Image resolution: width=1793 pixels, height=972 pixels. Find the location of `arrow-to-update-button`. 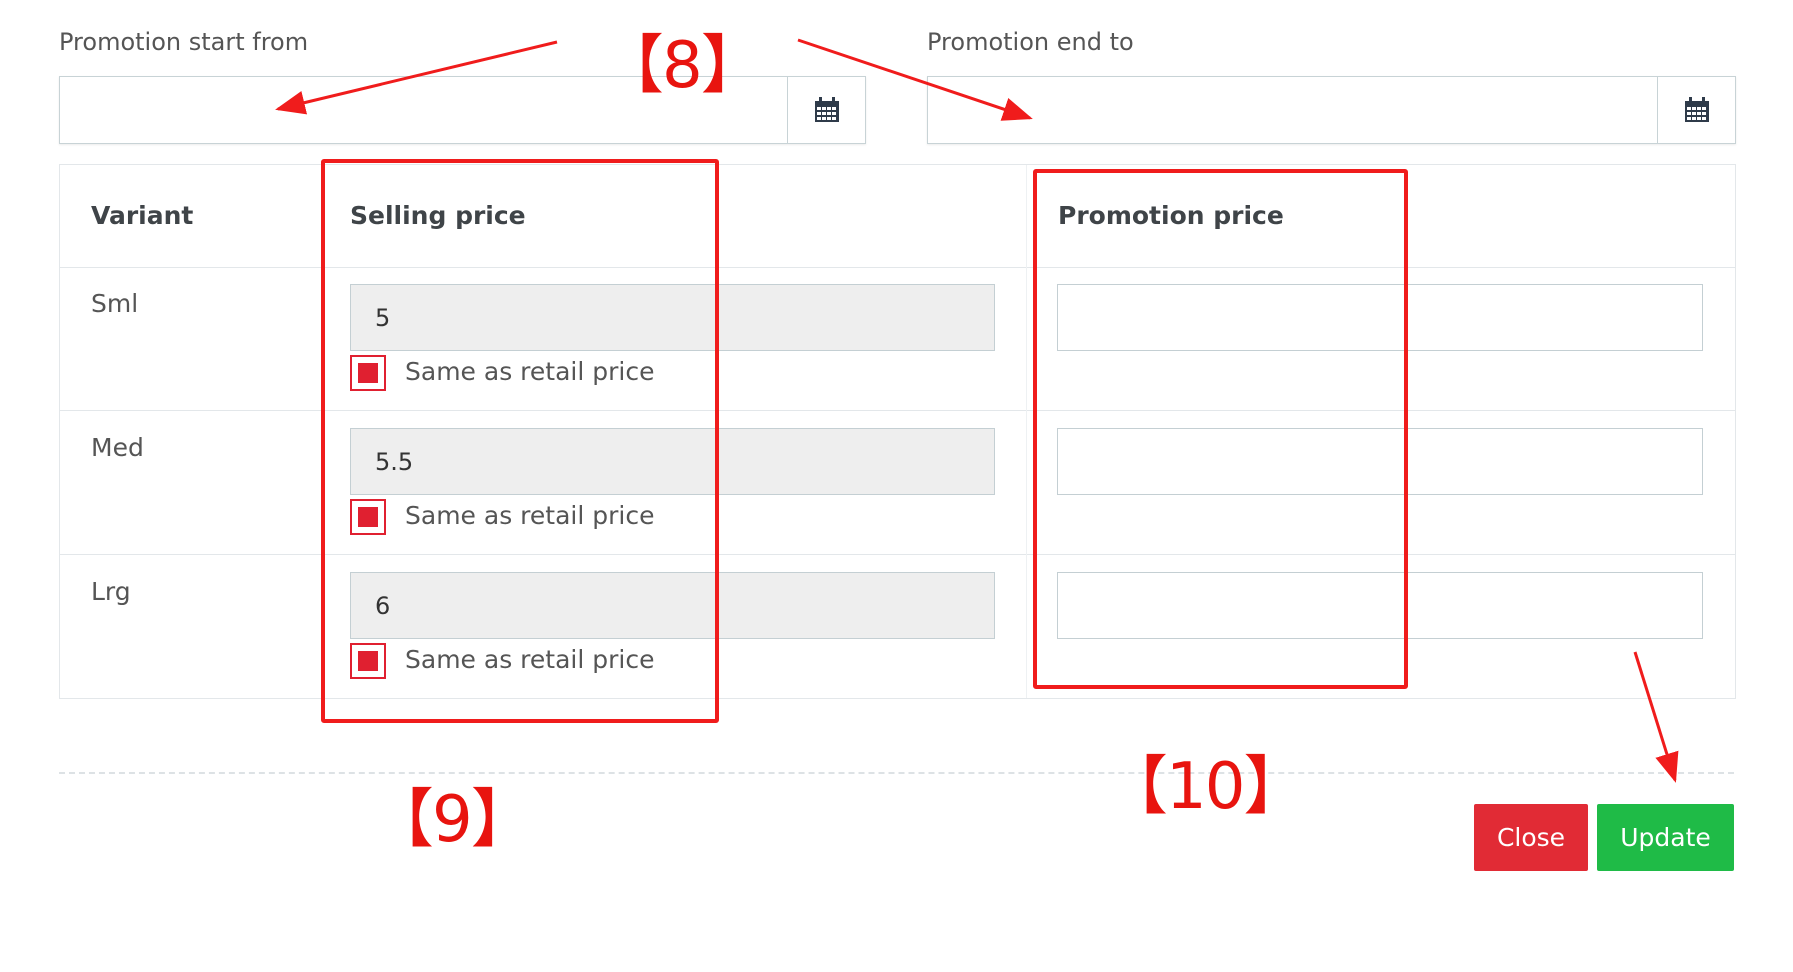

arrow-to-update-button is located at coordinates (1656, 717).